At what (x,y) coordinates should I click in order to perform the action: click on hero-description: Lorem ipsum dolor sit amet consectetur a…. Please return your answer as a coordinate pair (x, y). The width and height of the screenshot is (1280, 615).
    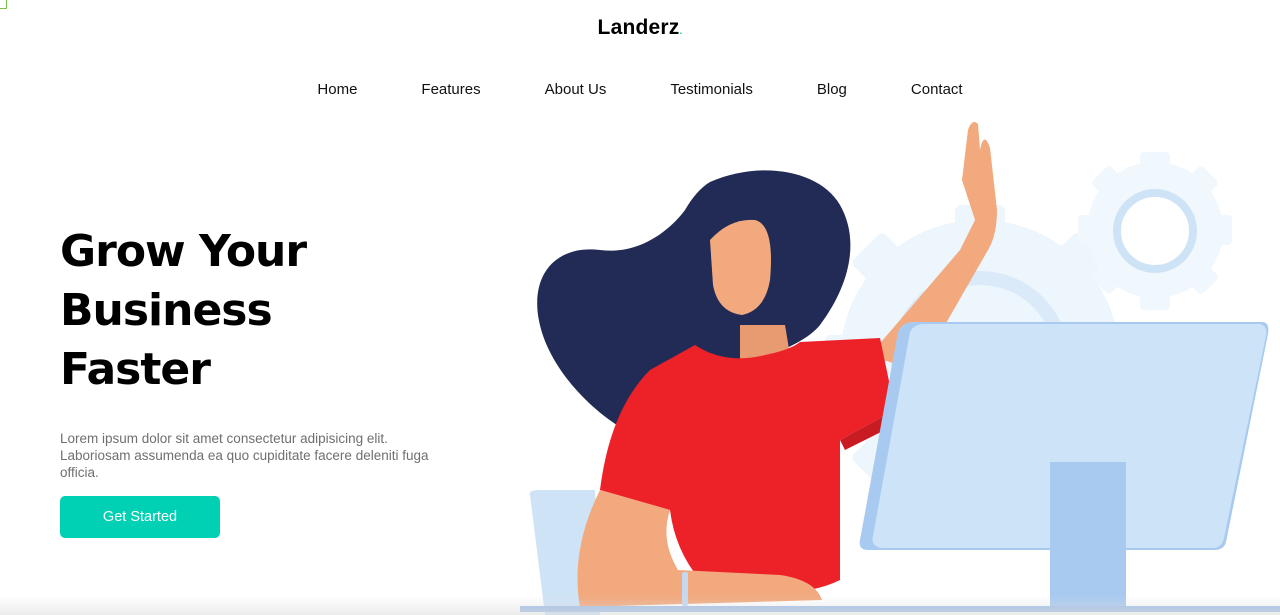
    Looking at the image, I should click on (244, 455).